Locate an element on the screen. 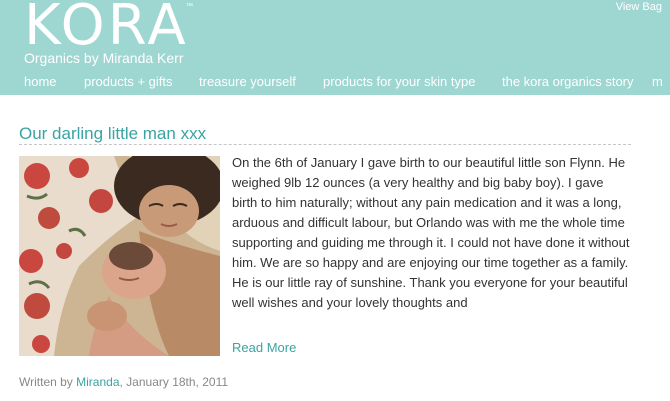  author-link: Miranda is located at coordinates (97, 382).